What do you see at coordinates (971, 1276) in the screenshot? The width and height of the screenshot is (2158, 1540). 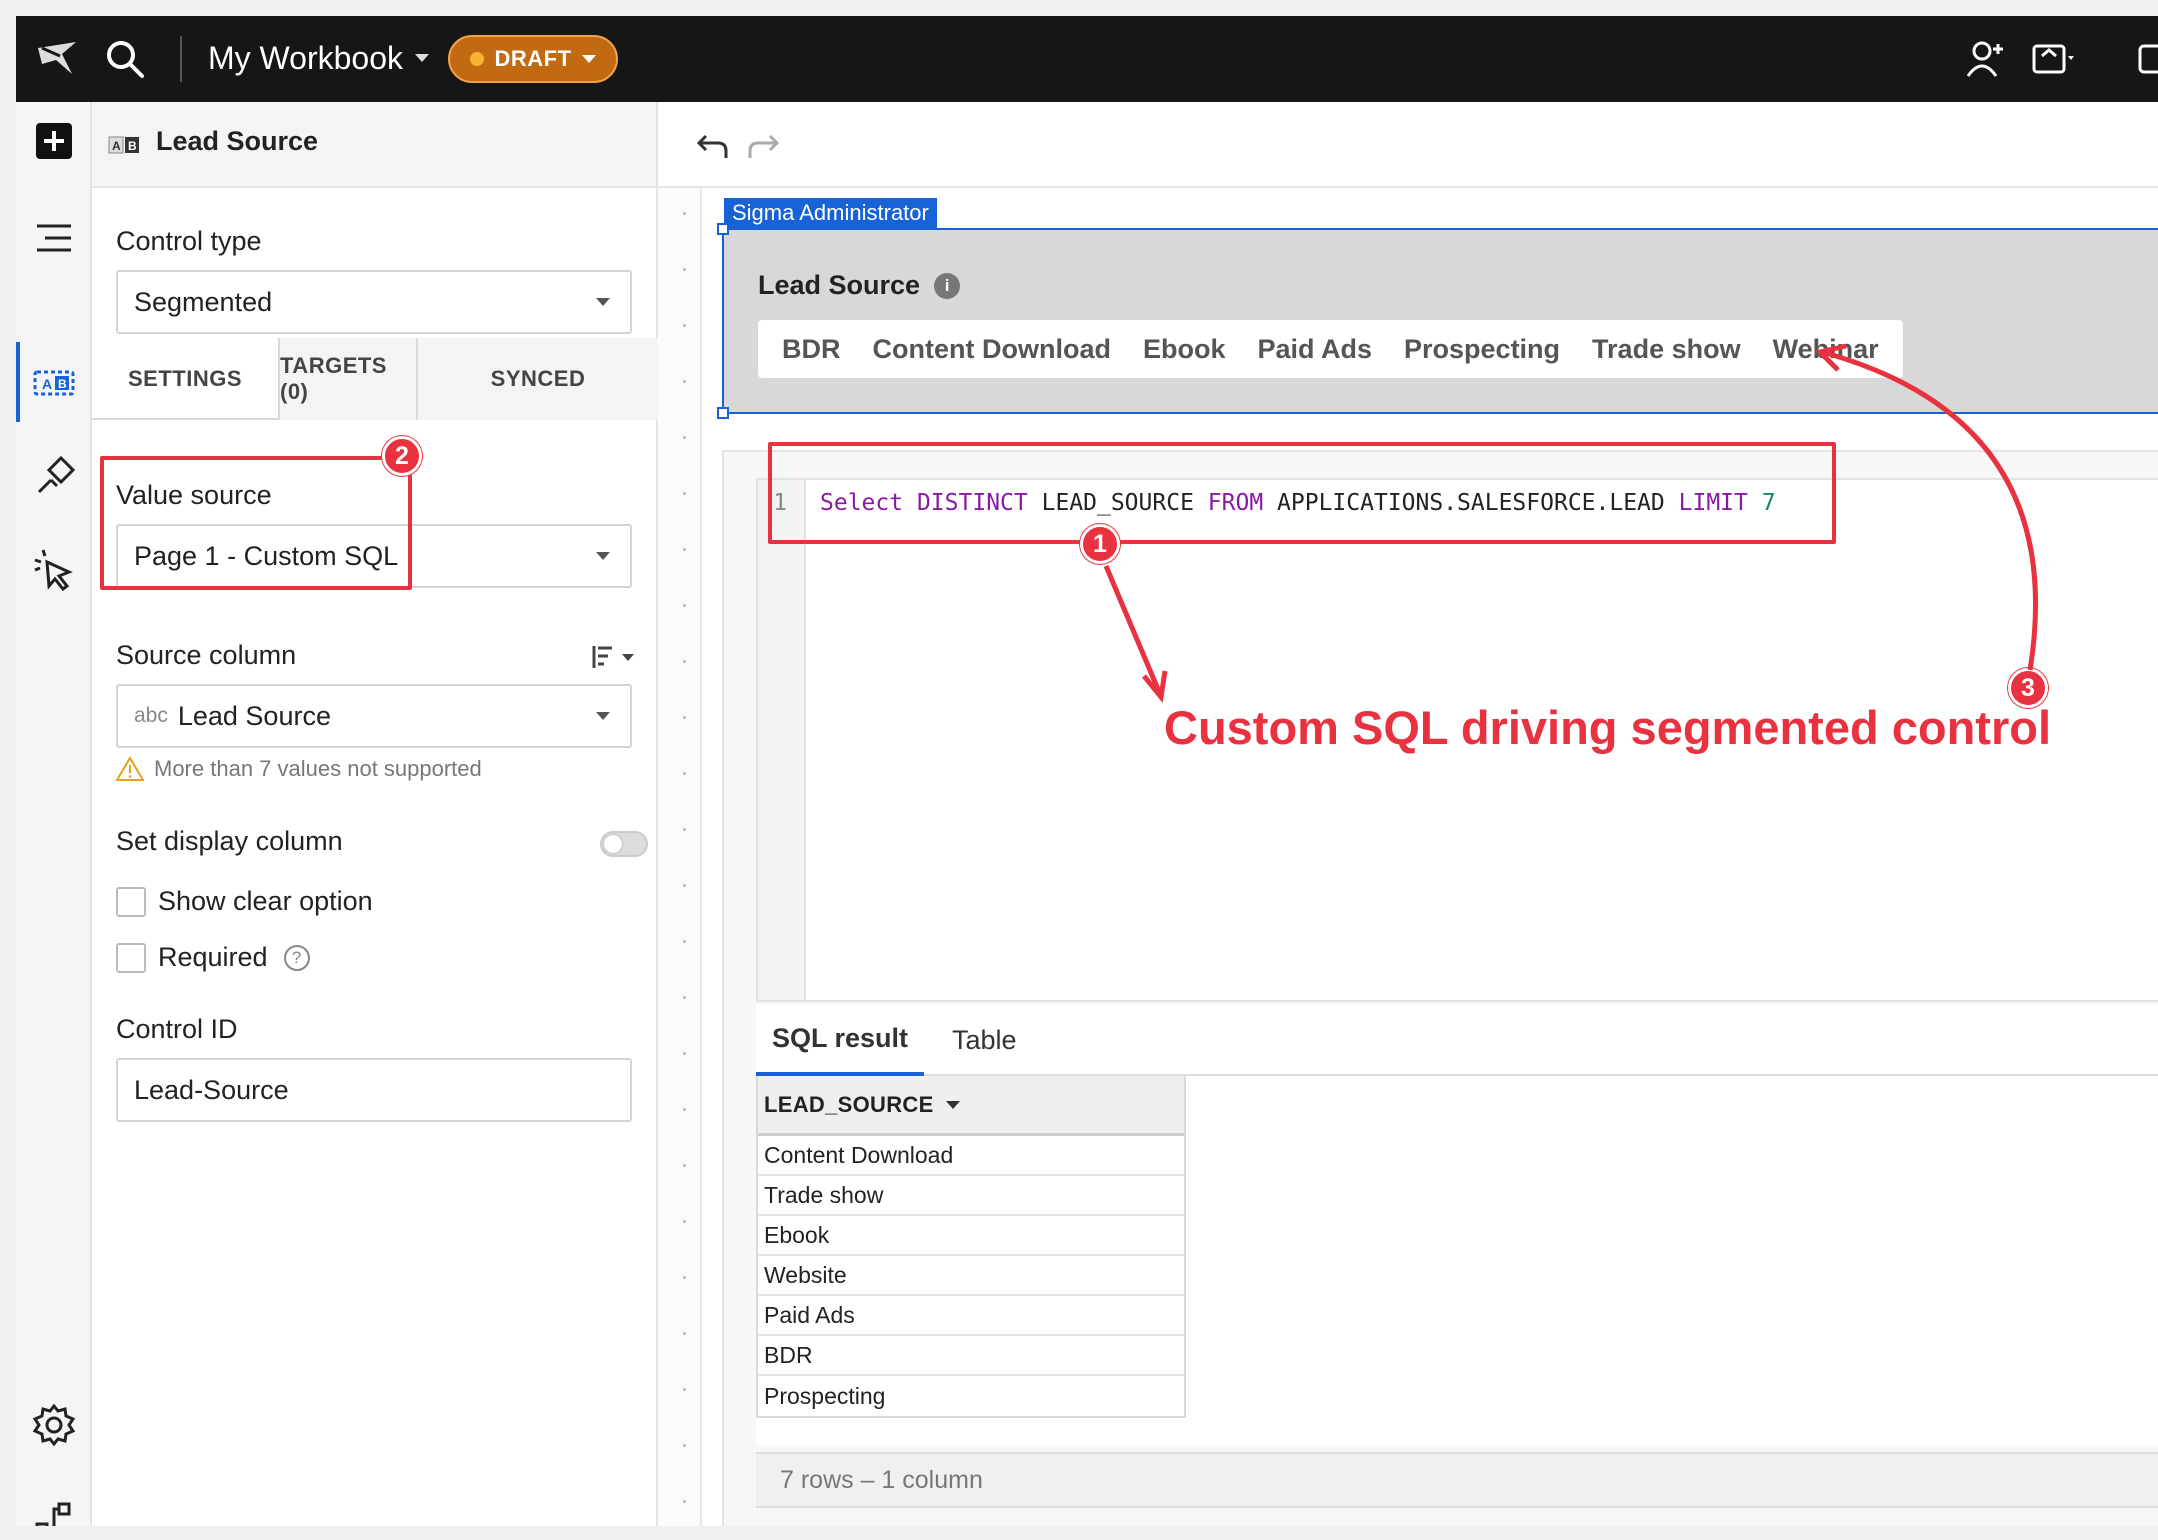 I see `table-row: Website` at bounding box center [971, 1276].